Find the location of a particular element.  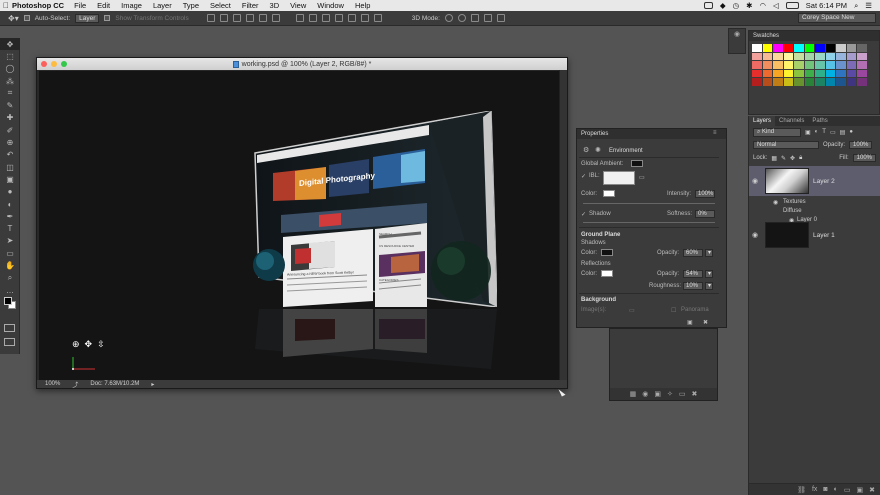

menu-image: Image is located at coordinates (131, 5).